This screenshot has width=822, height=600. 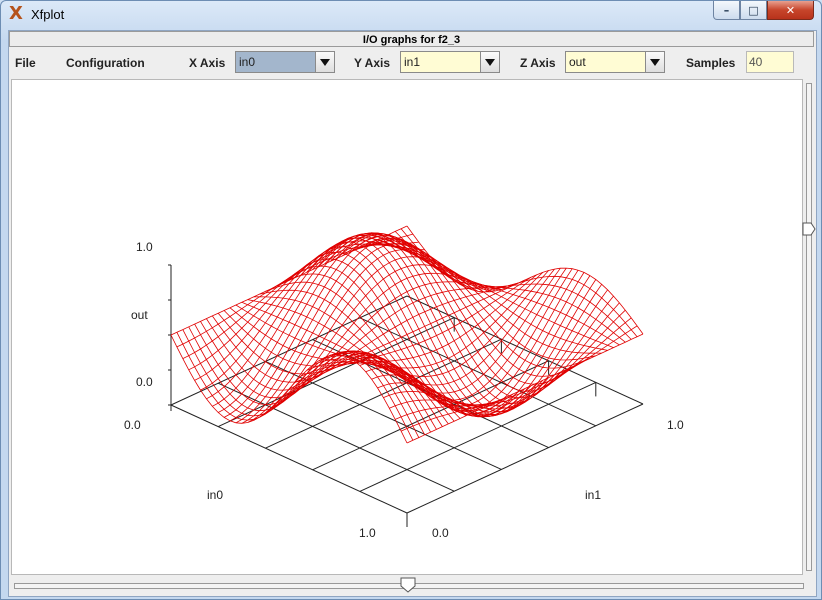 I want to click on minimize-button: –, so click(x=726, y=10).